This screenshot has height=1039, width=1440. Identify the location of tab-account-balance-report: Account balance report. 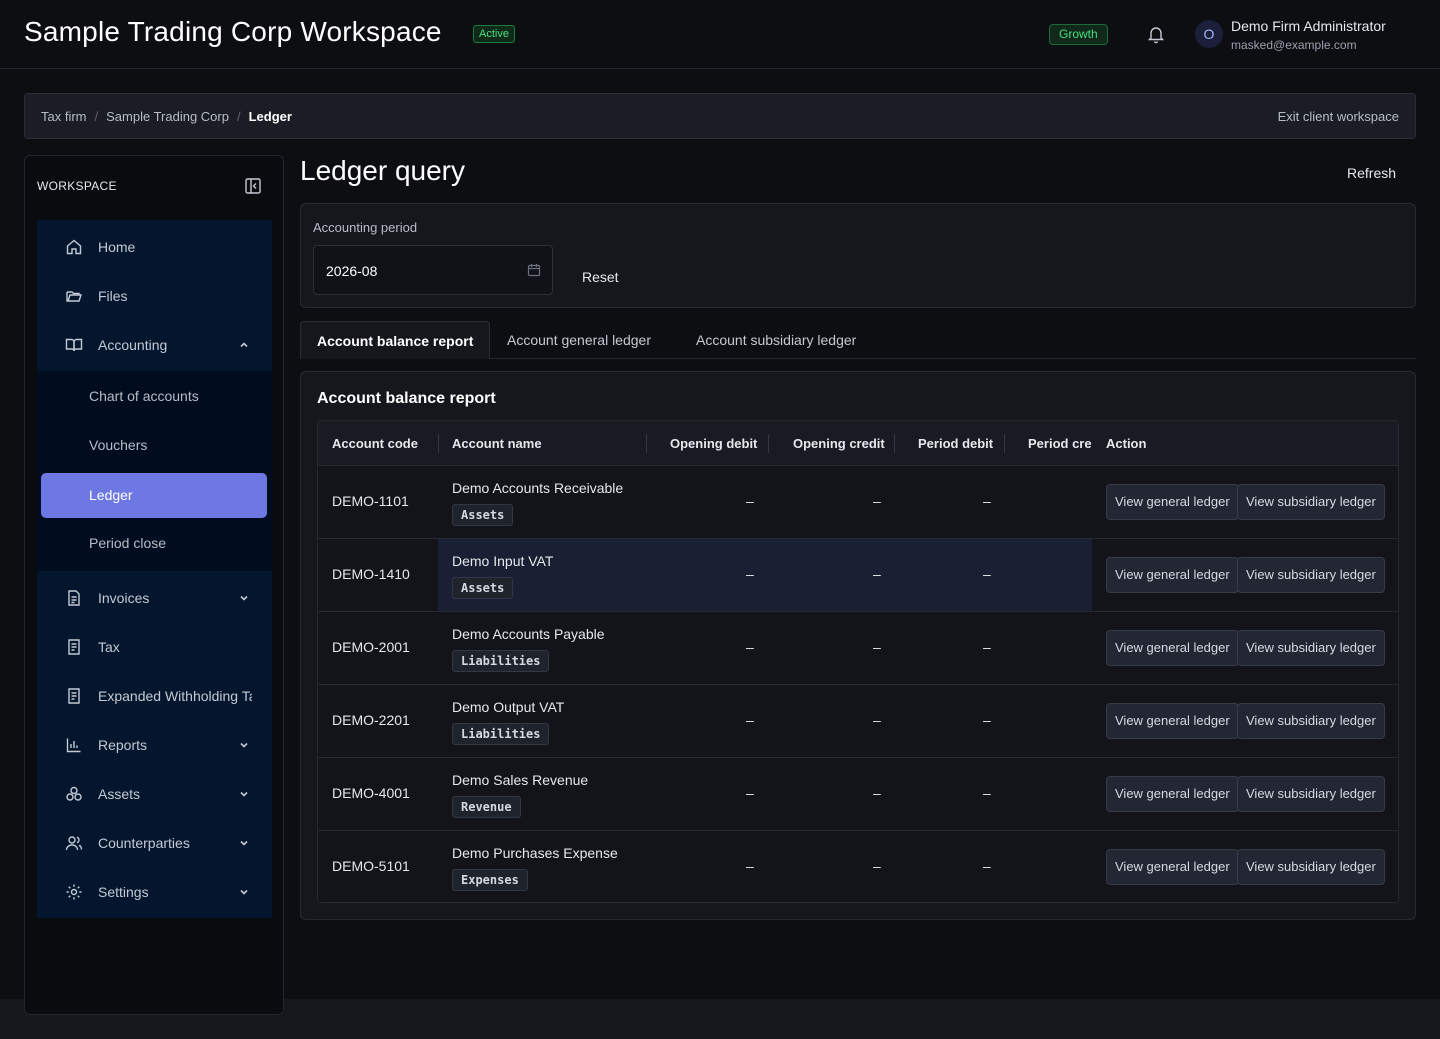
(395, 340).